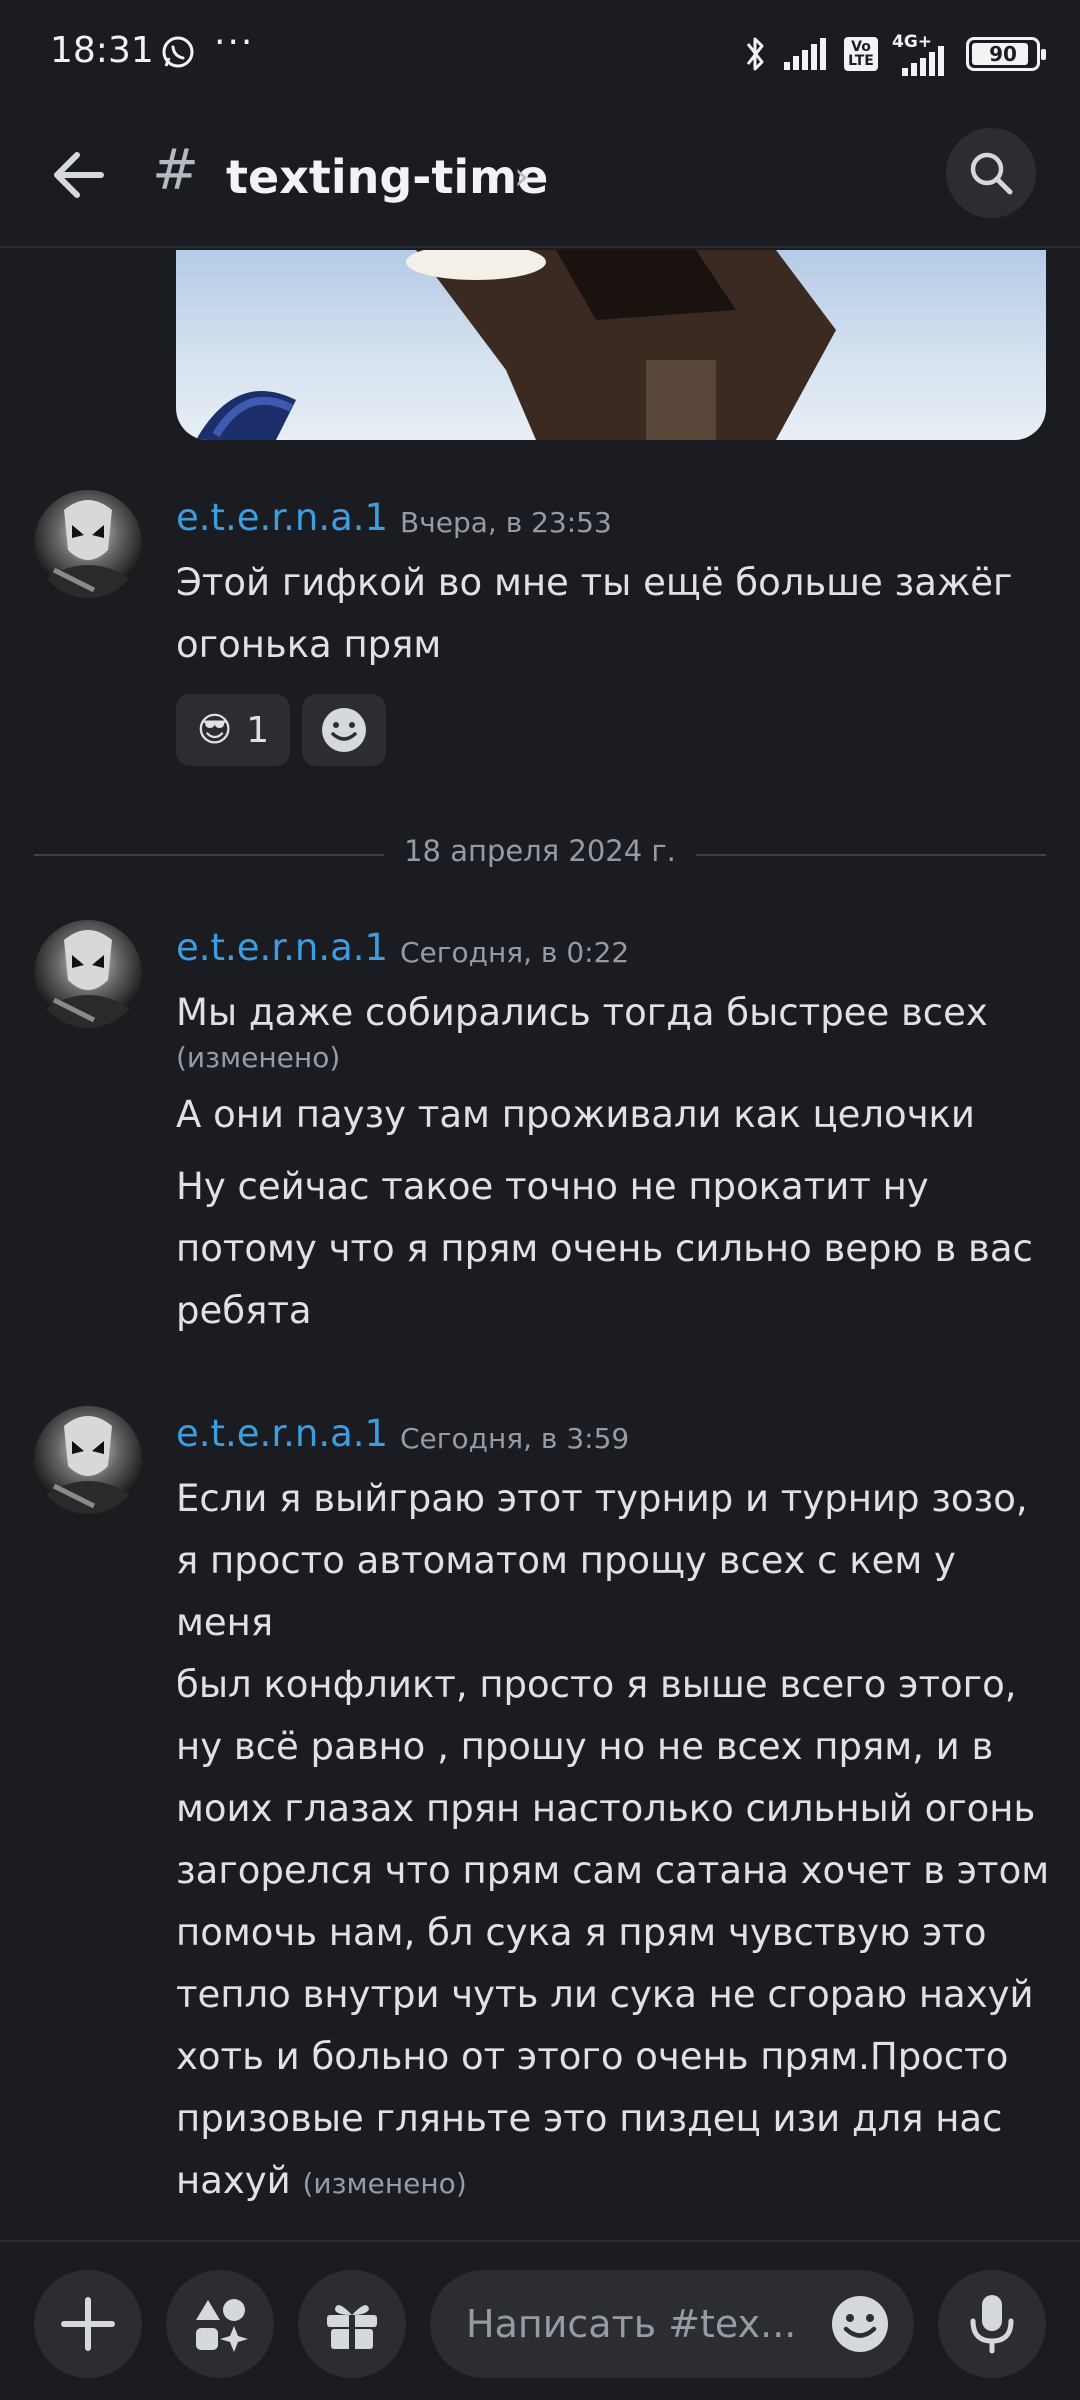  Describe the element at coordinates (516, 345) in the screenshot. I see `gif-image` at that location.